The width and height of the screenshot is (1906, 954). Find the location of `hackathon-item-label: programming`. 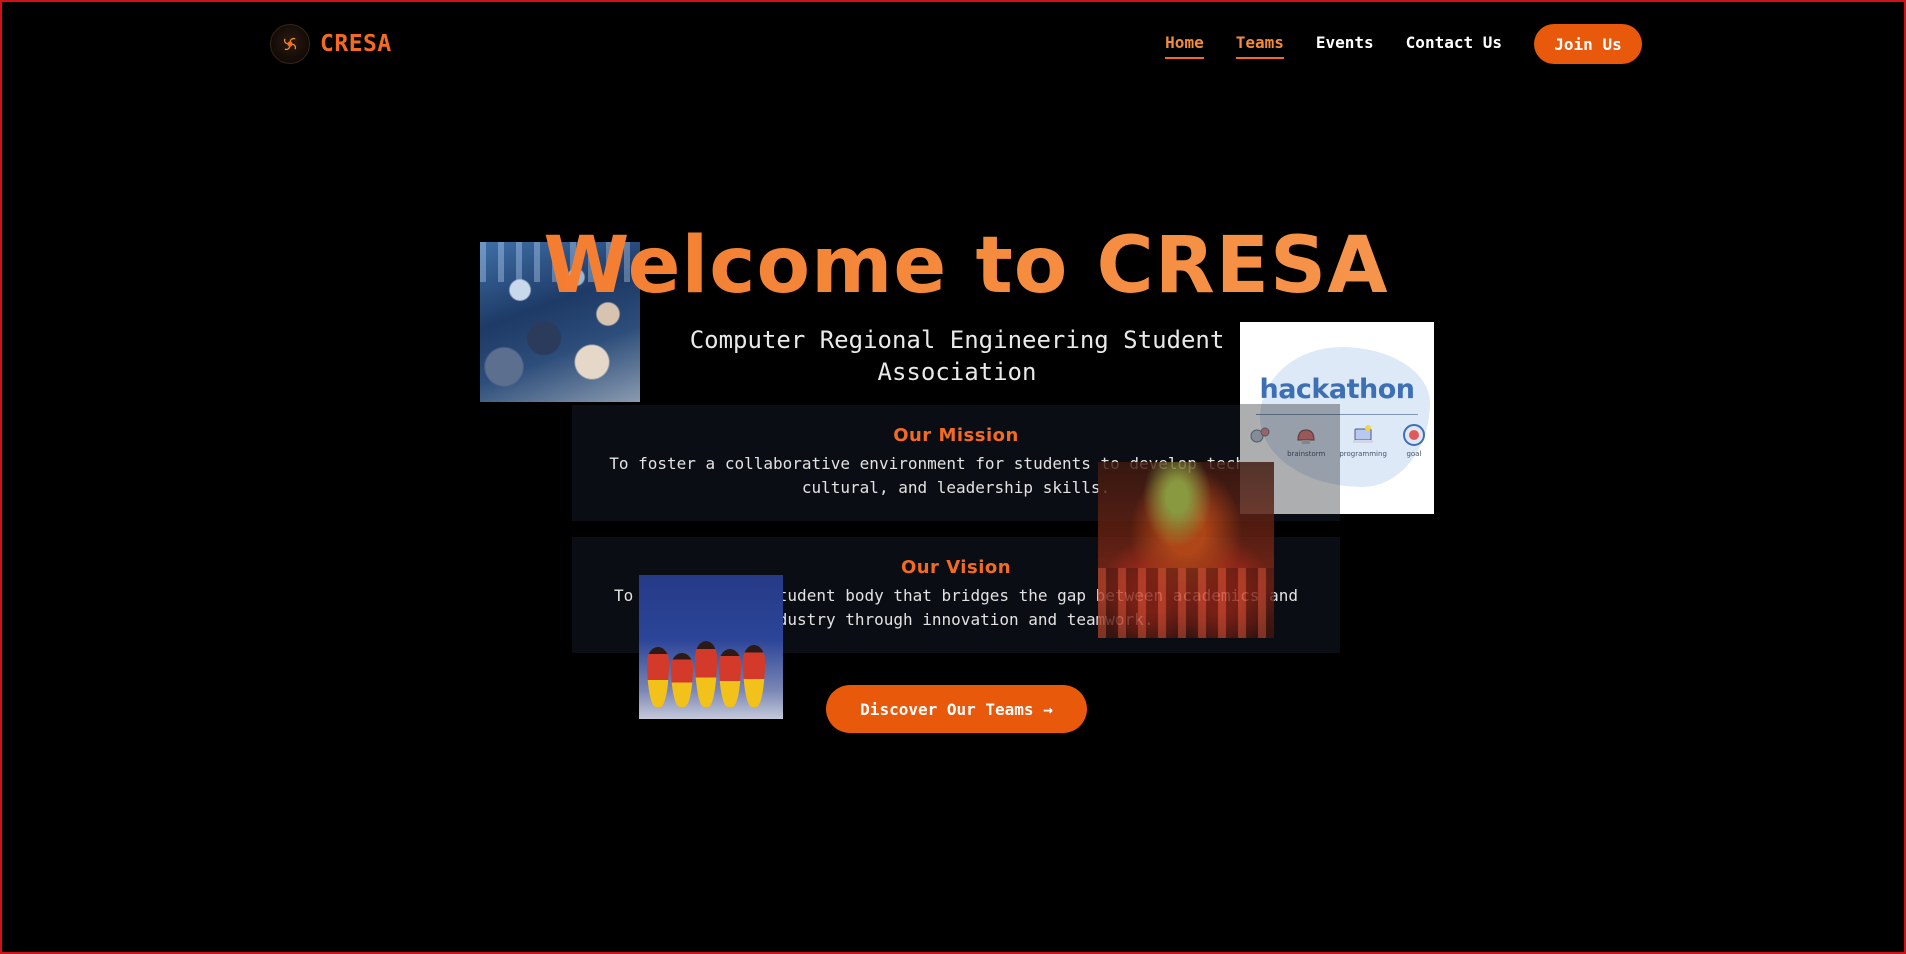

hackathon-item-label: programming is located at coordinates (1363, 454).